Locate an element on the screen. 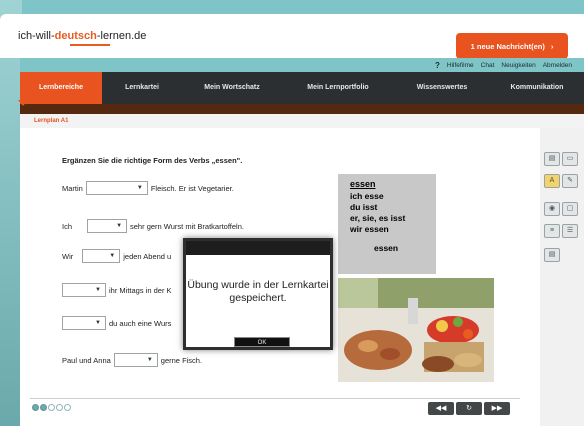 This screenshot has height=426, width=584. row-prefix: Ich is located at coordinates (67, 226).